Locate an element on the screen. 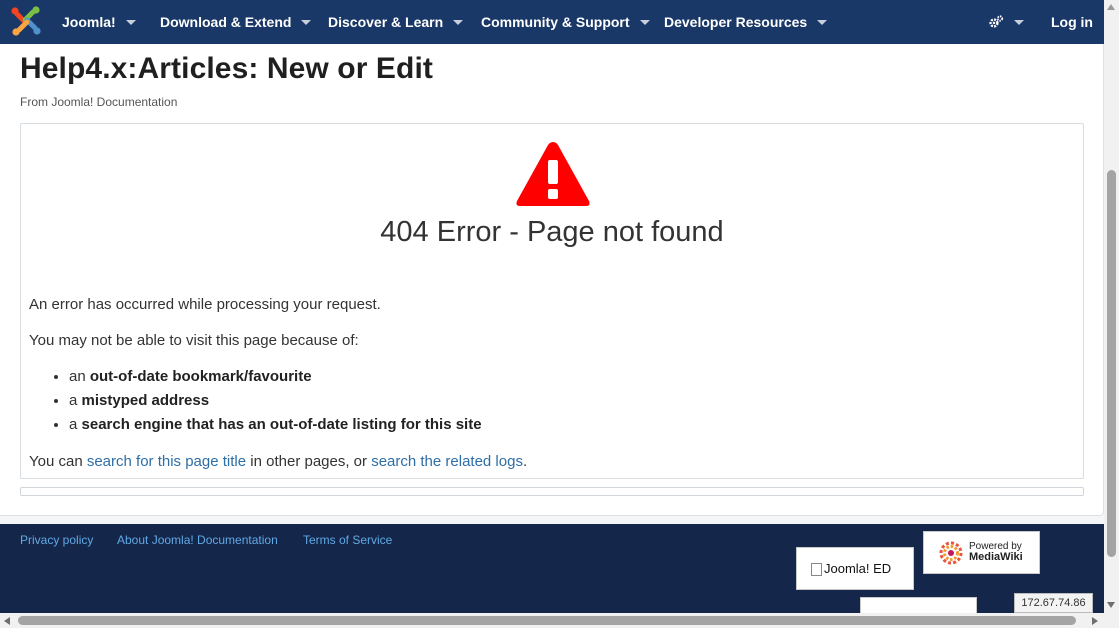 This screenshot has width=1119, height=628. search-page-title-link: search for this page title is located at coordinates (166, 461).